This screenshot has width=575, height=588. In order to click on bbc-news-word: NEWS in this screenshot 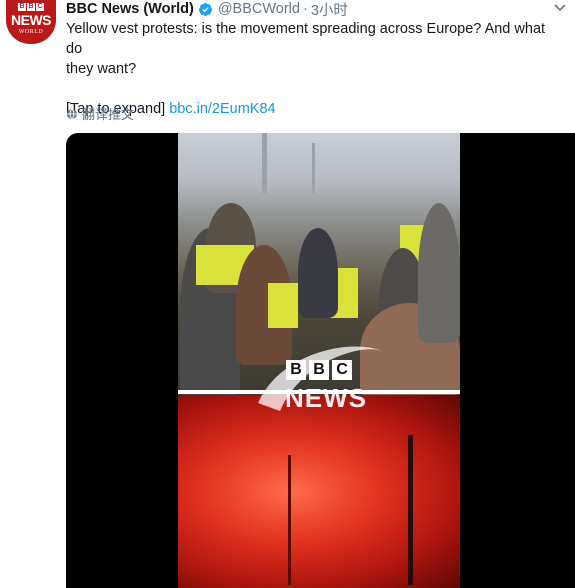, I will do `click(326, 398)`.